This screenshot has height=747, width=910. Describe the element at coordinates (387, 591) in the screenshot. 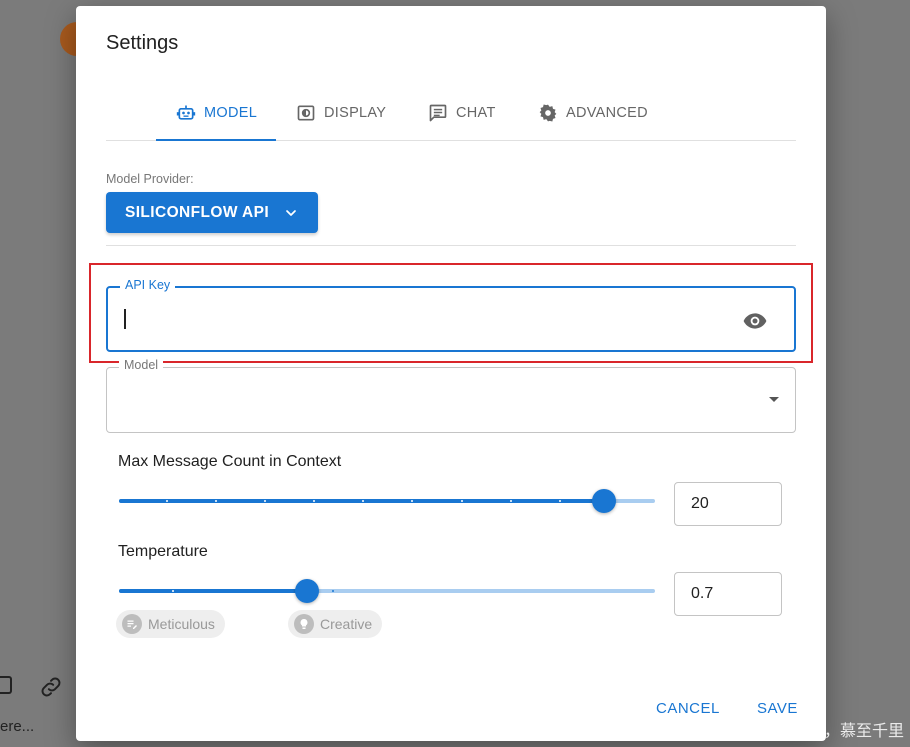

I see `temperature-slider` at that location.